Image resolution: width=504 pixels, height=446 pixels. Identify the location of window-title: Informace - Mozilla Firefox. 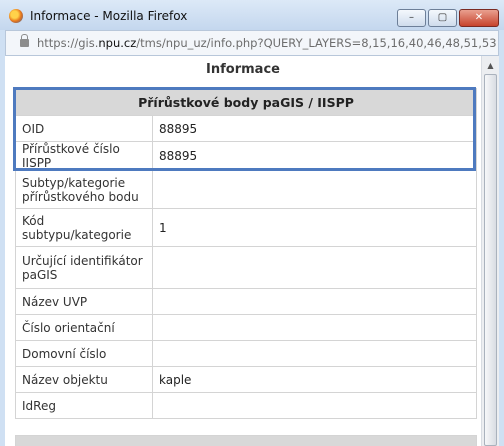
(109, 16).